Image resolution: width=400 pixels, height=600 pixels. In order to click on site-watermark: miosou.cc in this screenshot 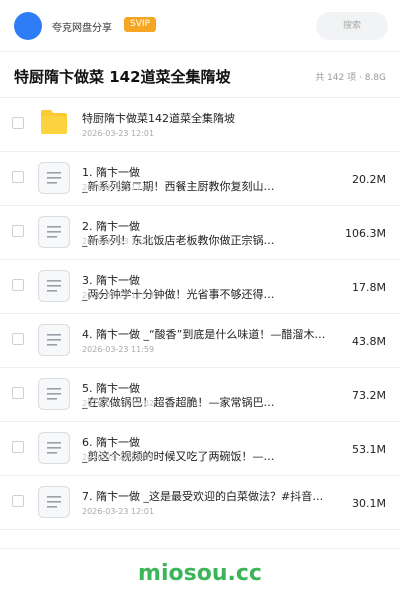, I will do `click(200, 573)`.